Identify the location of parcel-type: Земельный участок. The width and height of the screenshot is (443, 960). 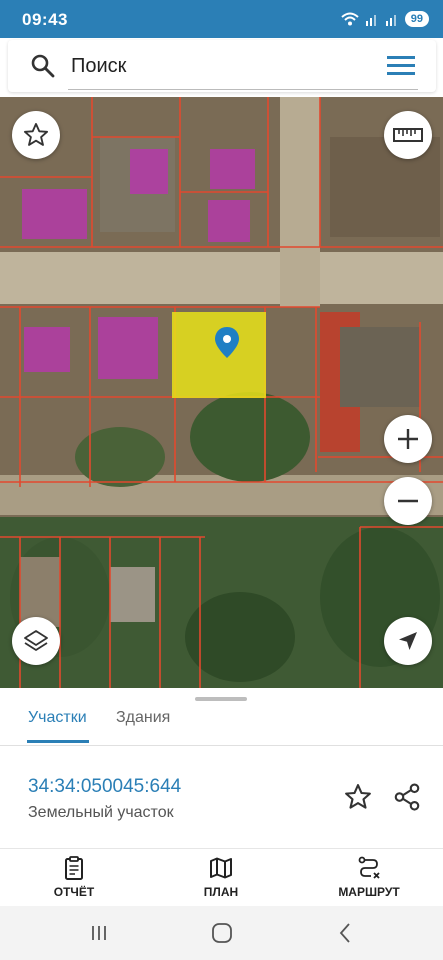
(101, 812).